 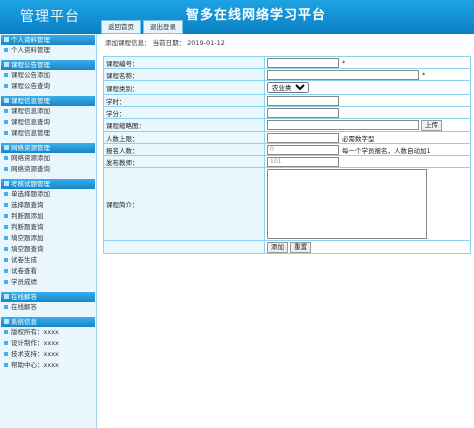 What do you see at coordinates (48, 282) in the screenshot?
I see `sidebar-item-exam-scores: 学员成绩` at bounding box center [48, 282].